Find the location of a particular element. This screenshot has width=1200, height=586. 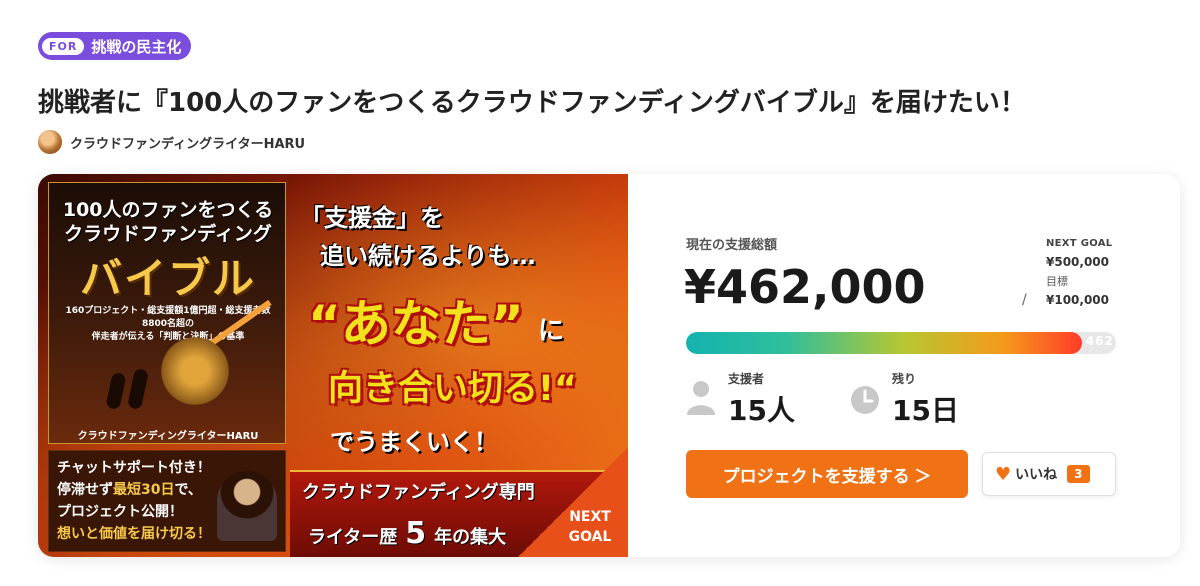

backers-value: 15人 is located at coordinates (761, 410).